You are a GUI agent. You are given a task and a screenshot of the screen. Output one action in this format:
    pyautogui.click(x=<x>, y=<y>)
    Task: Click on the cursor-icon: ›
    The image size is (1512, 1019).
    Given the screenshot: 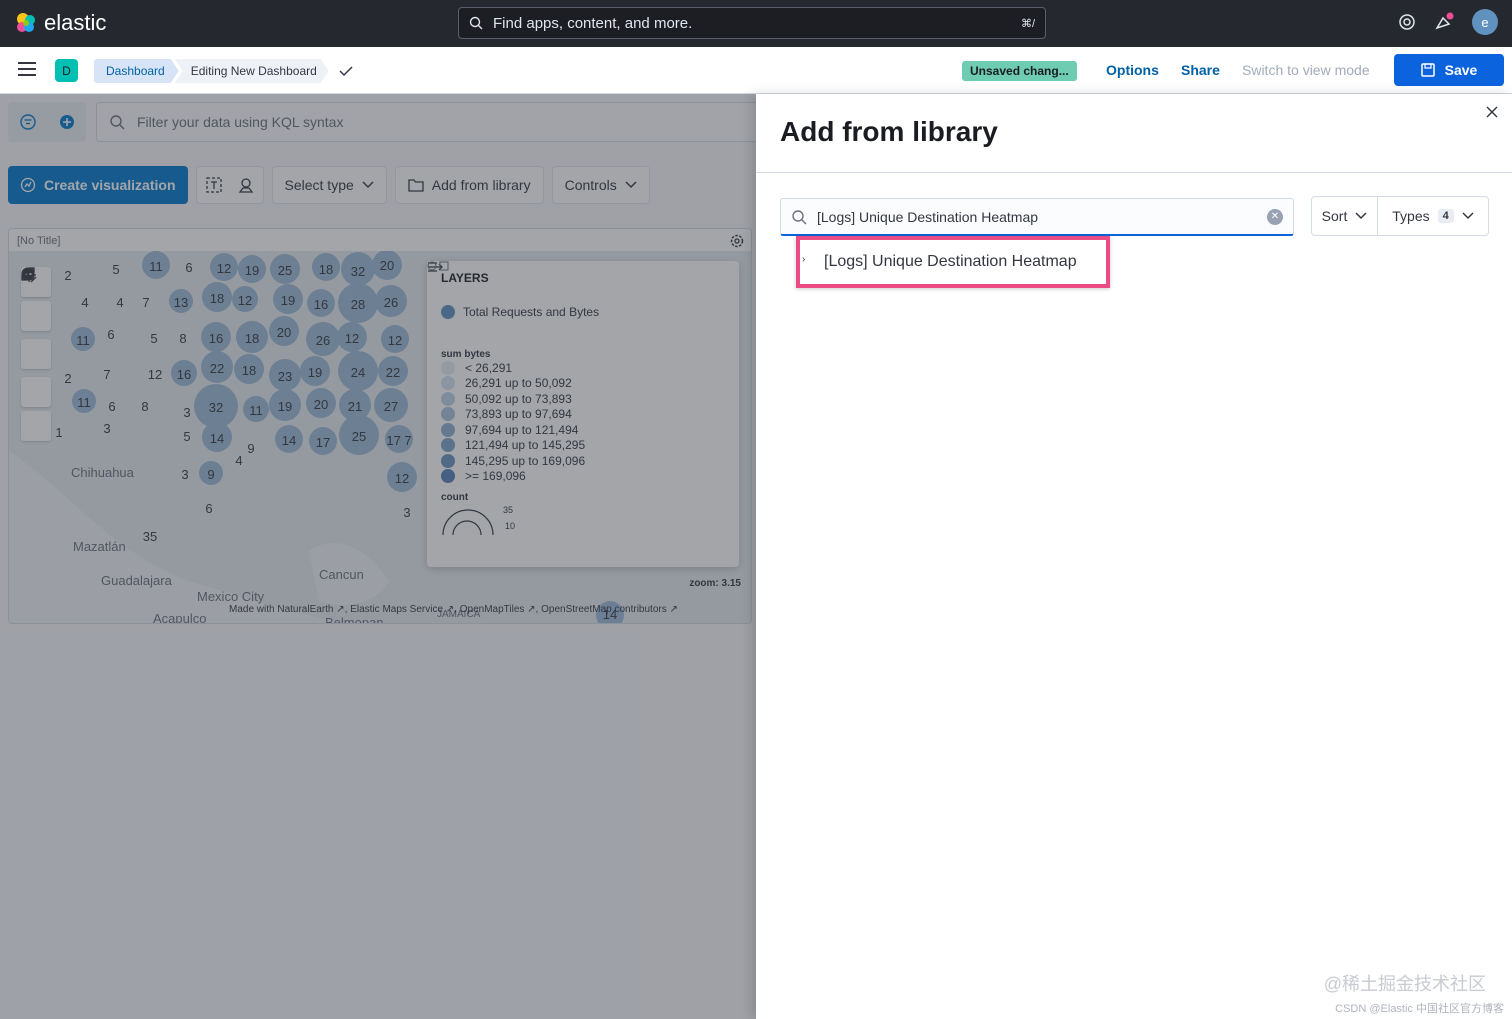 What is the action you would take?
    pyautogui.click(x=804, y=259)
    